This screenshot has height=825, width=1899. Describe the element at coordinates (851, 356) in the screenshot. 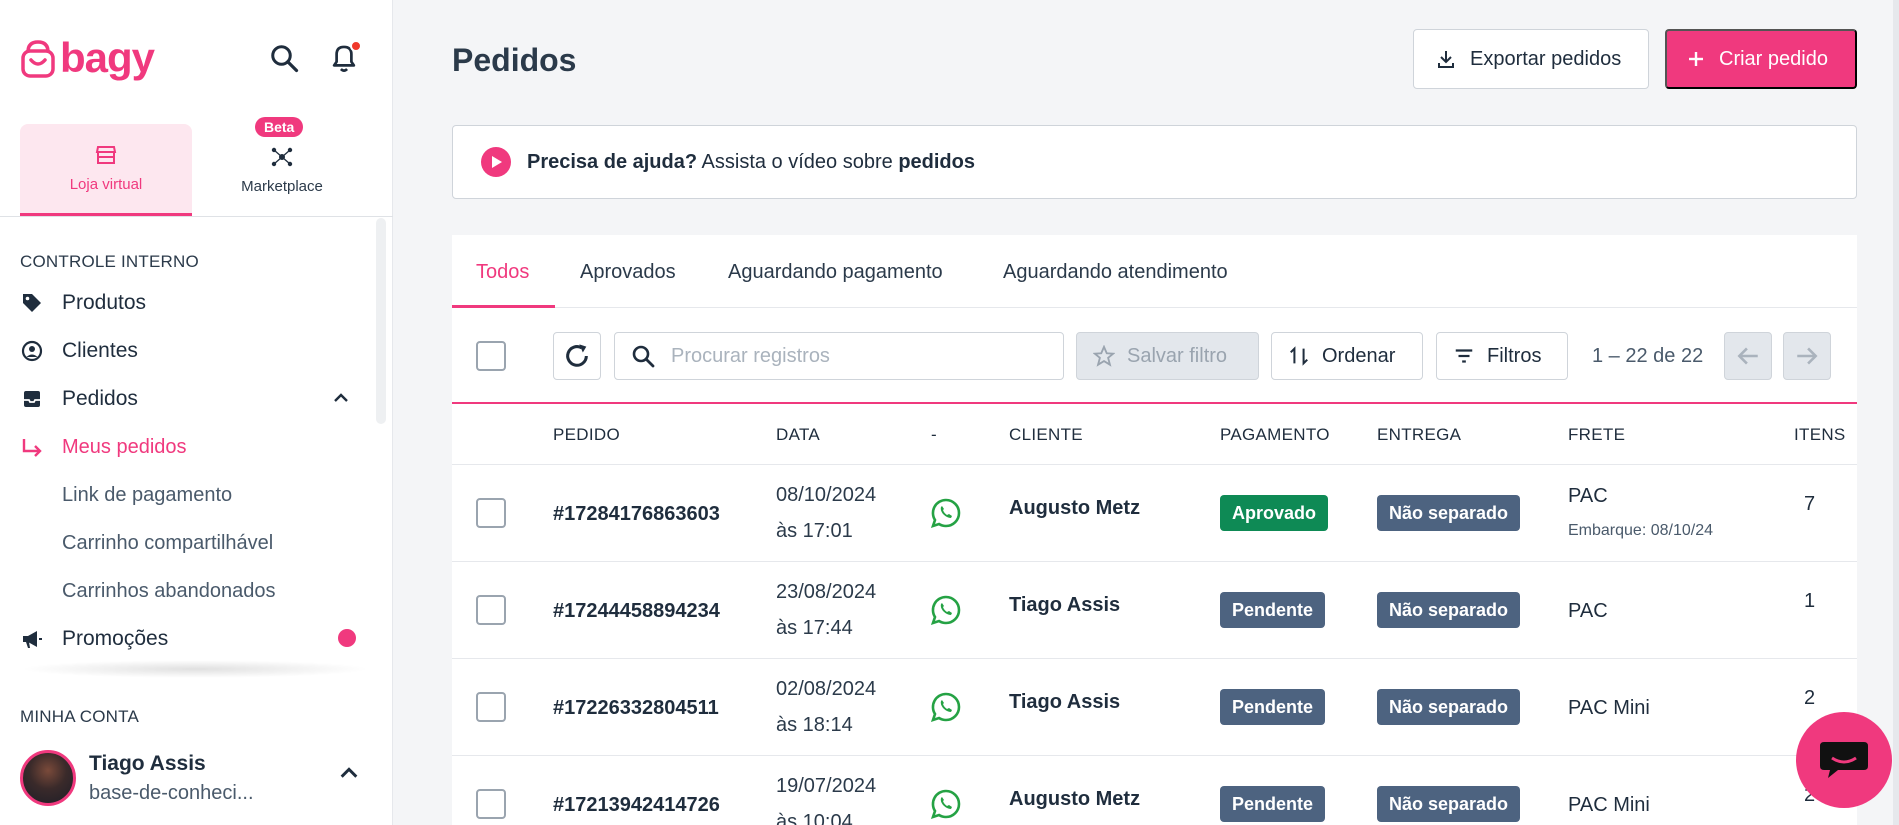

I see `search-input` at that location.